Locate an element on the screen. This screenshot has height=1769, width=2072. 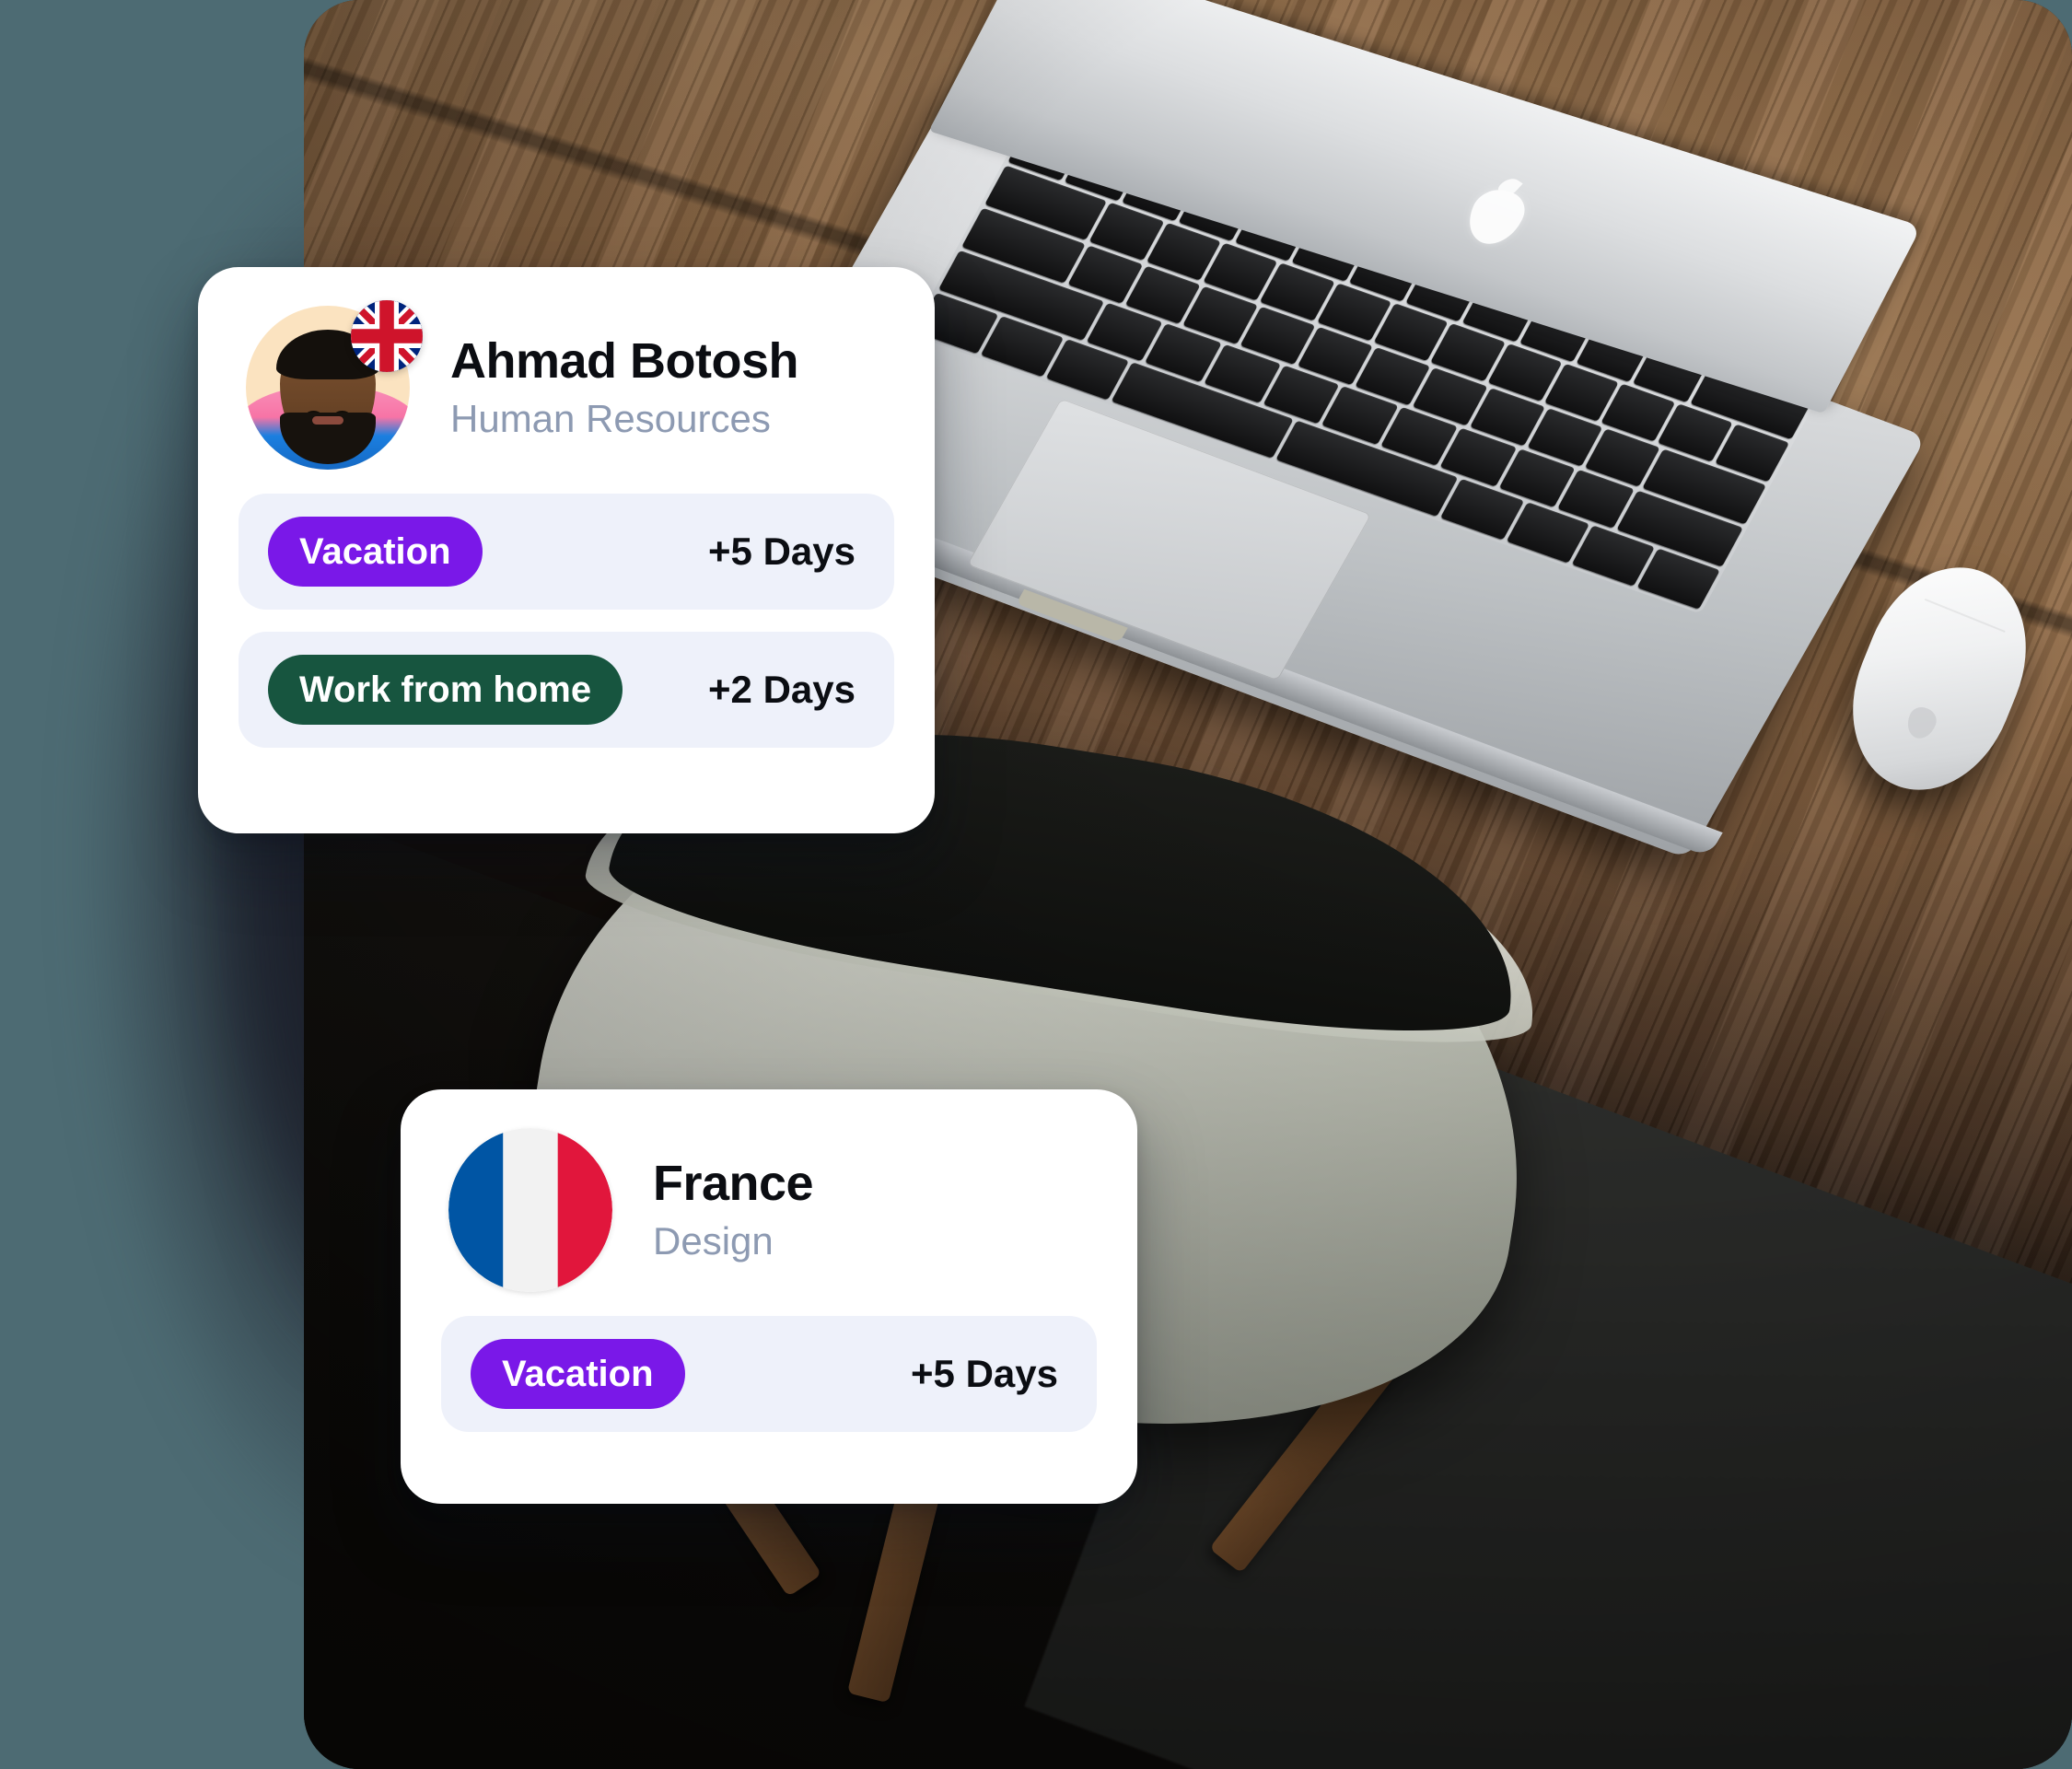
employee-card-header: Ahmad Botosh Human Resources is located at coordinates (566, 368).